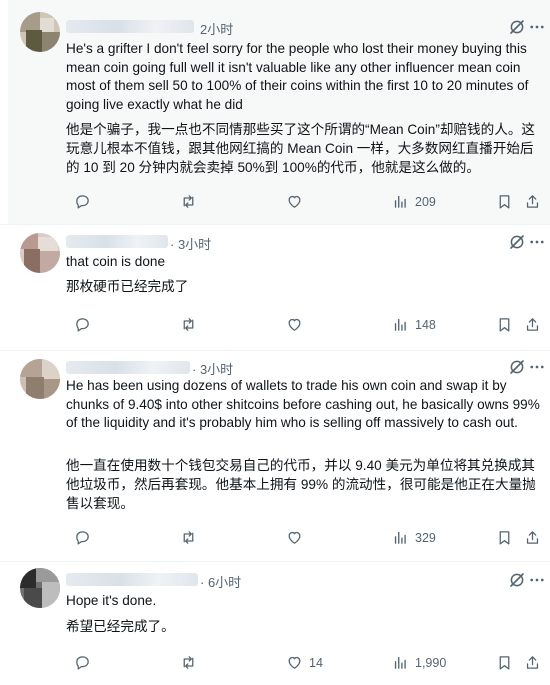 The image size is (550, 685). Describe the element at coordinates (115, 261) in the screenshot. I see `post-text-original: that coin is done` at that location.